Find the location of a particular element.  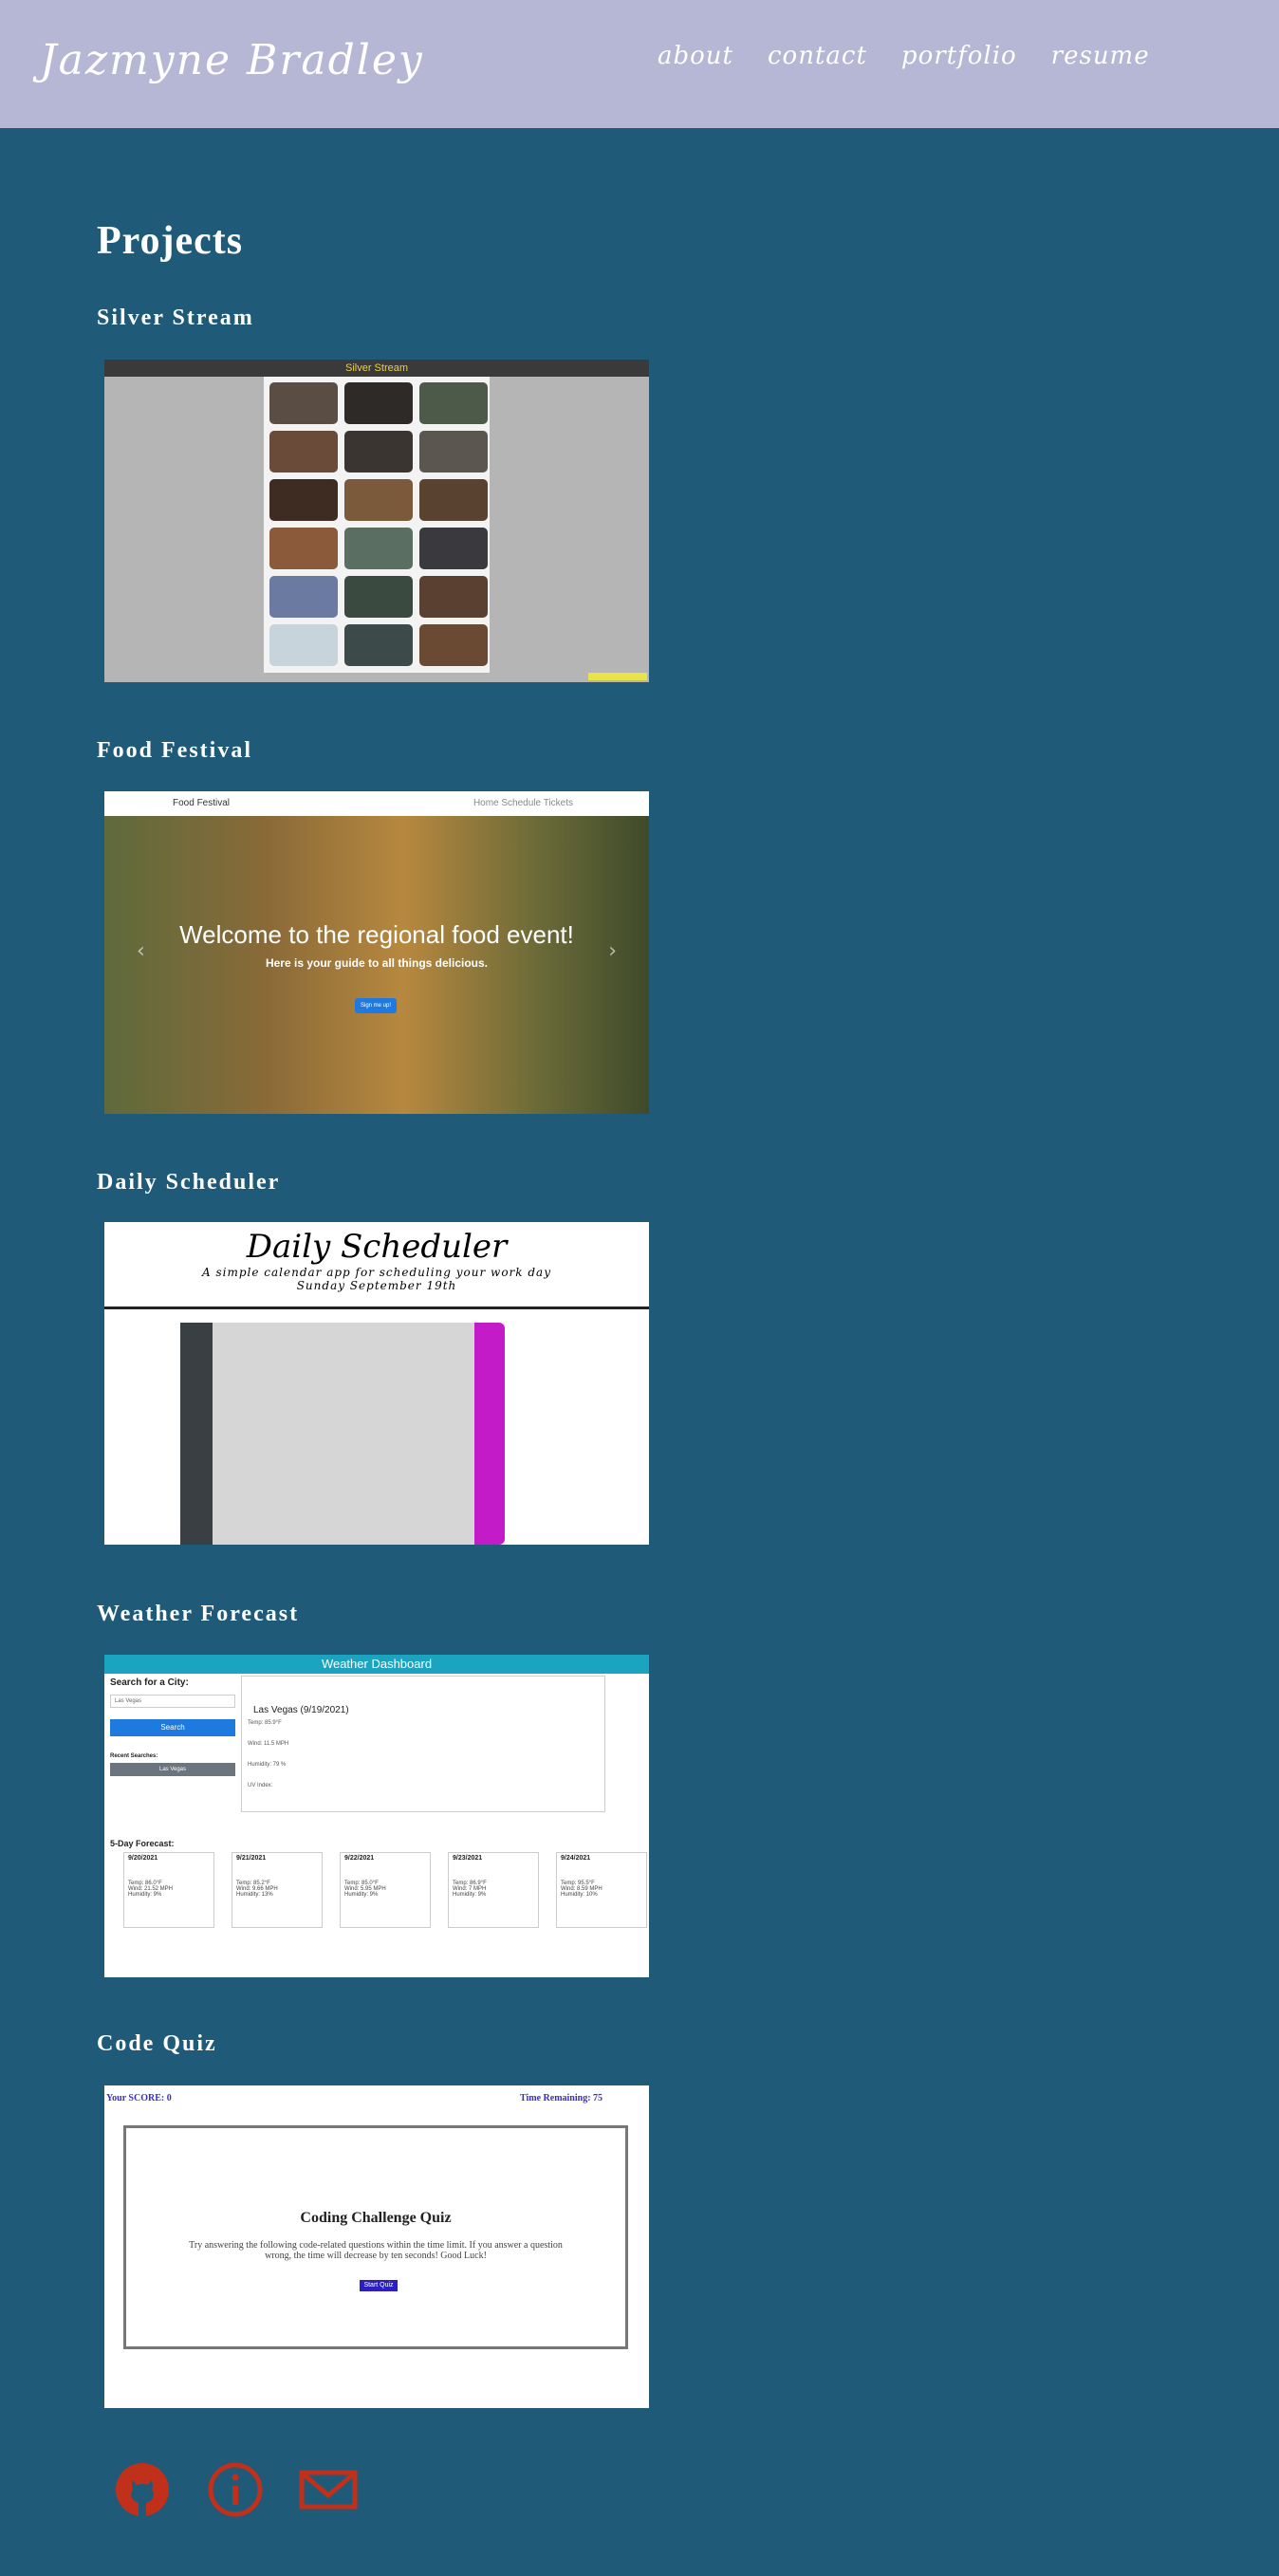

preview-forecast-date: 9/21/2021 is located at coordinates (251, 1858).